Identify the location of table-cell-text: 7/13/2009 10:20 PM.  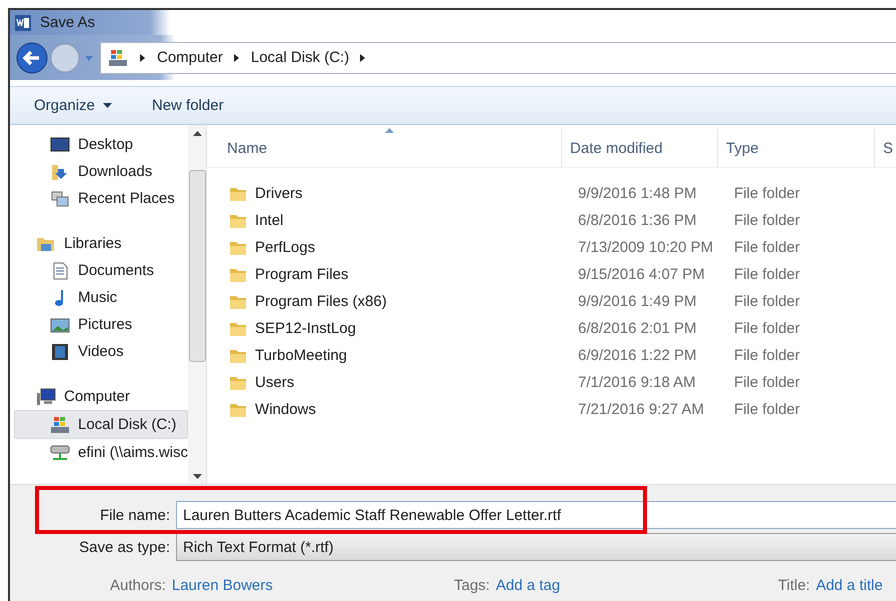
(645, 247).